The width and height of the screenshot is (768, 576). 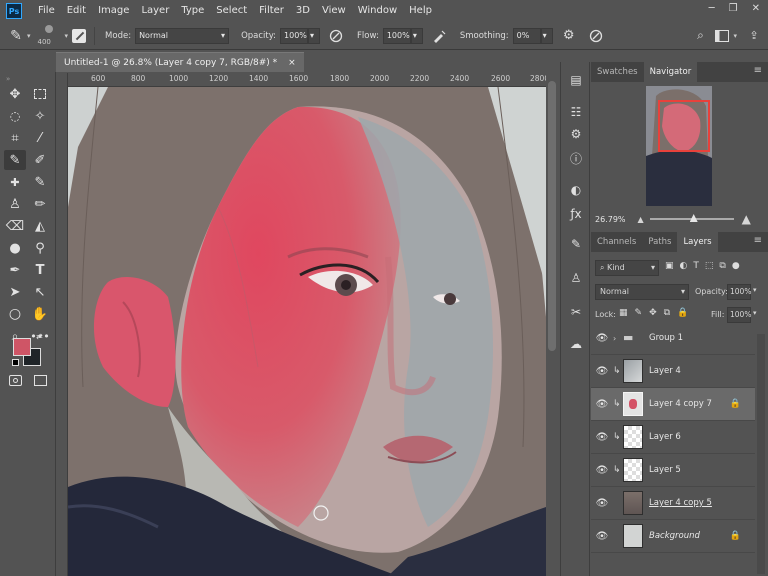 What do you see at coordinates (334, 11) in the screenshot?
I see `menu-view: View` at bounding box center [334, 11].